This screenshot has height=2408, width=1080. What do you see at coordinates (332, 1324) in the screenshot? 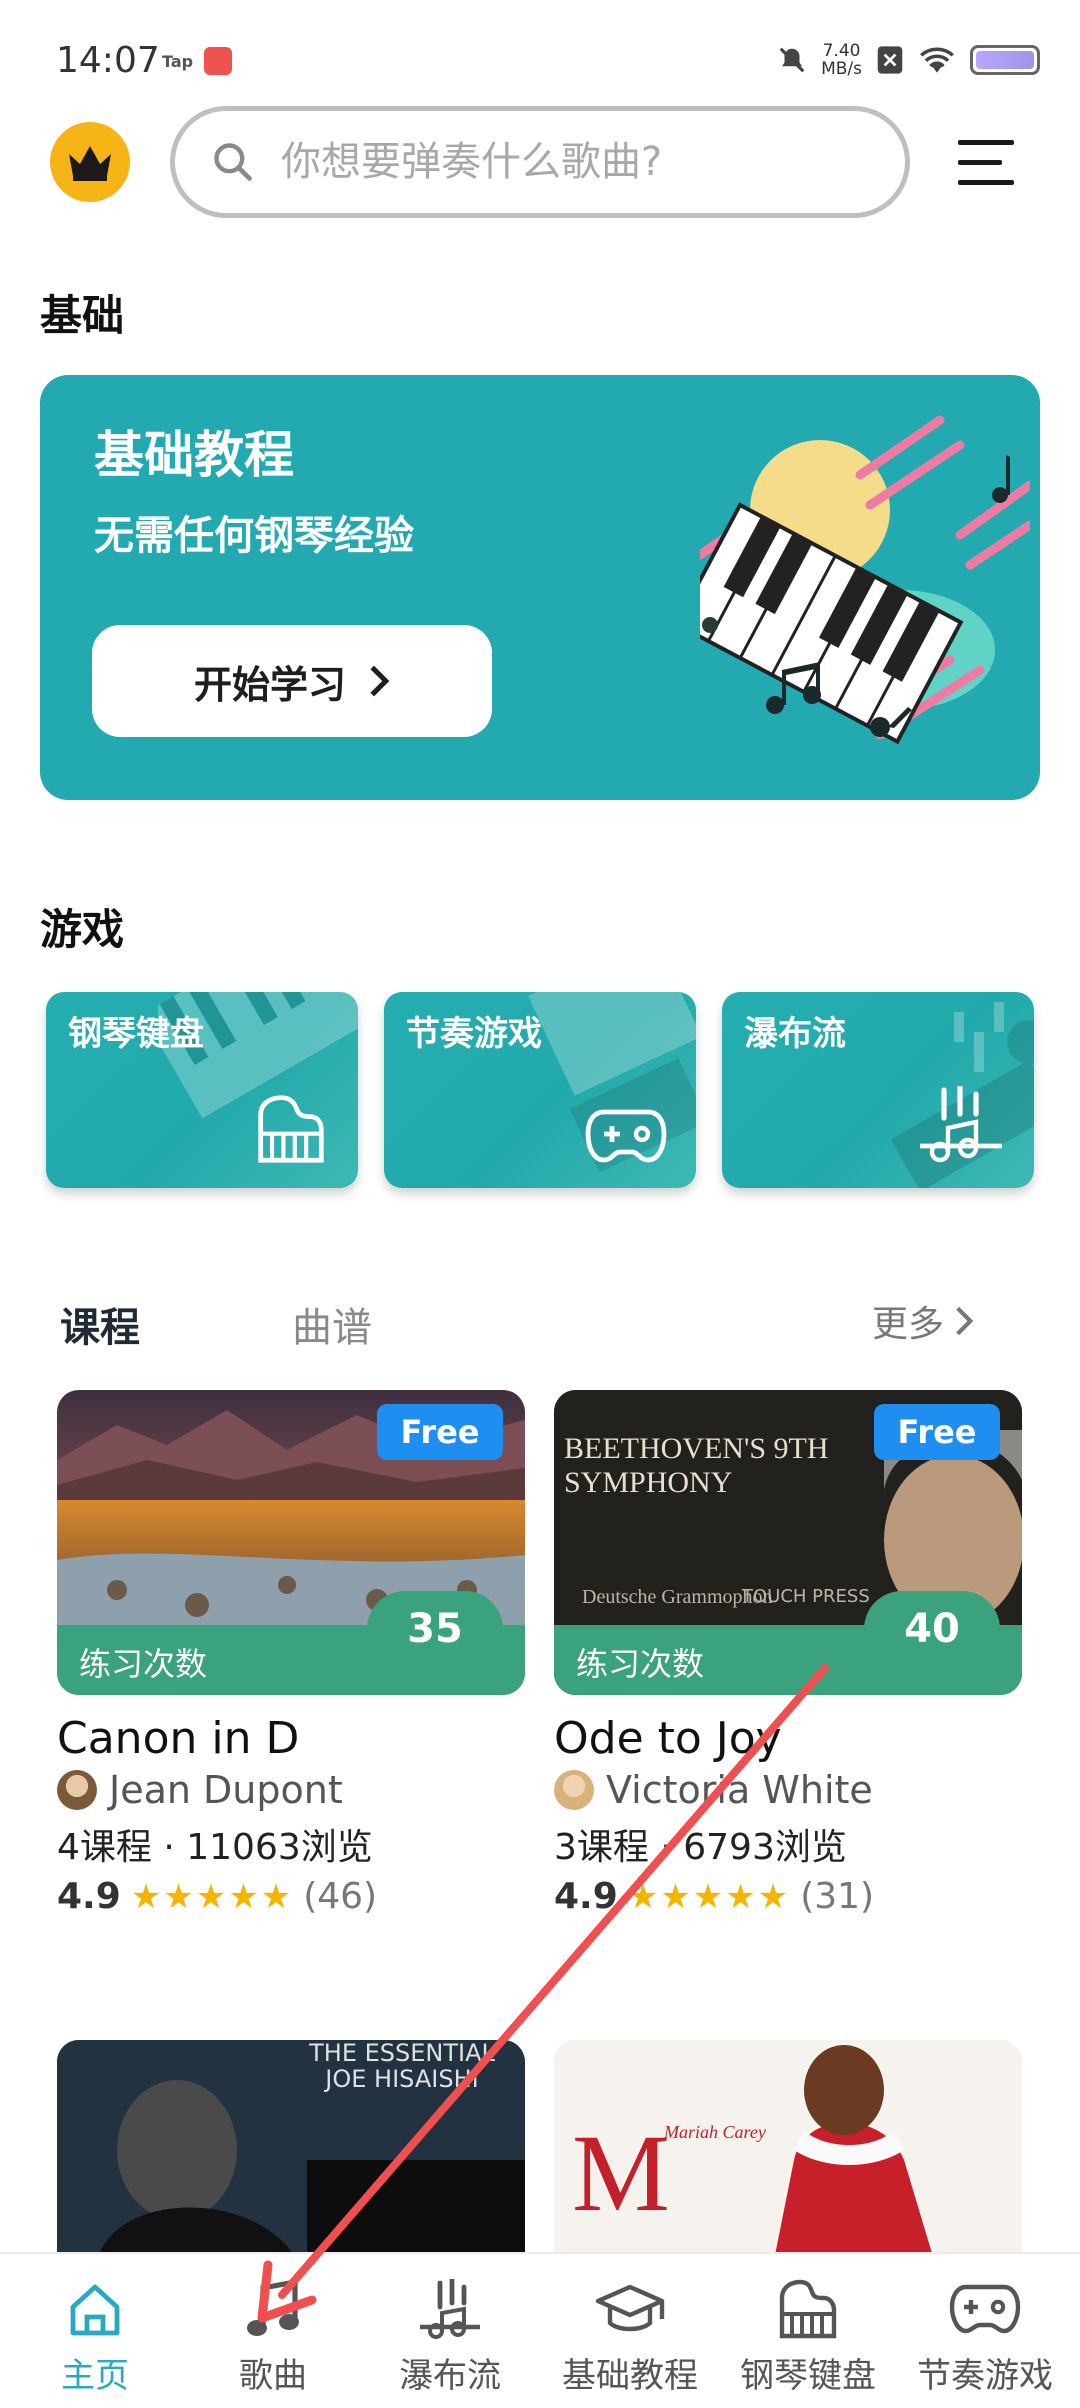
I see `tab-score: 曲谱` at bounding box center [332, 1324].